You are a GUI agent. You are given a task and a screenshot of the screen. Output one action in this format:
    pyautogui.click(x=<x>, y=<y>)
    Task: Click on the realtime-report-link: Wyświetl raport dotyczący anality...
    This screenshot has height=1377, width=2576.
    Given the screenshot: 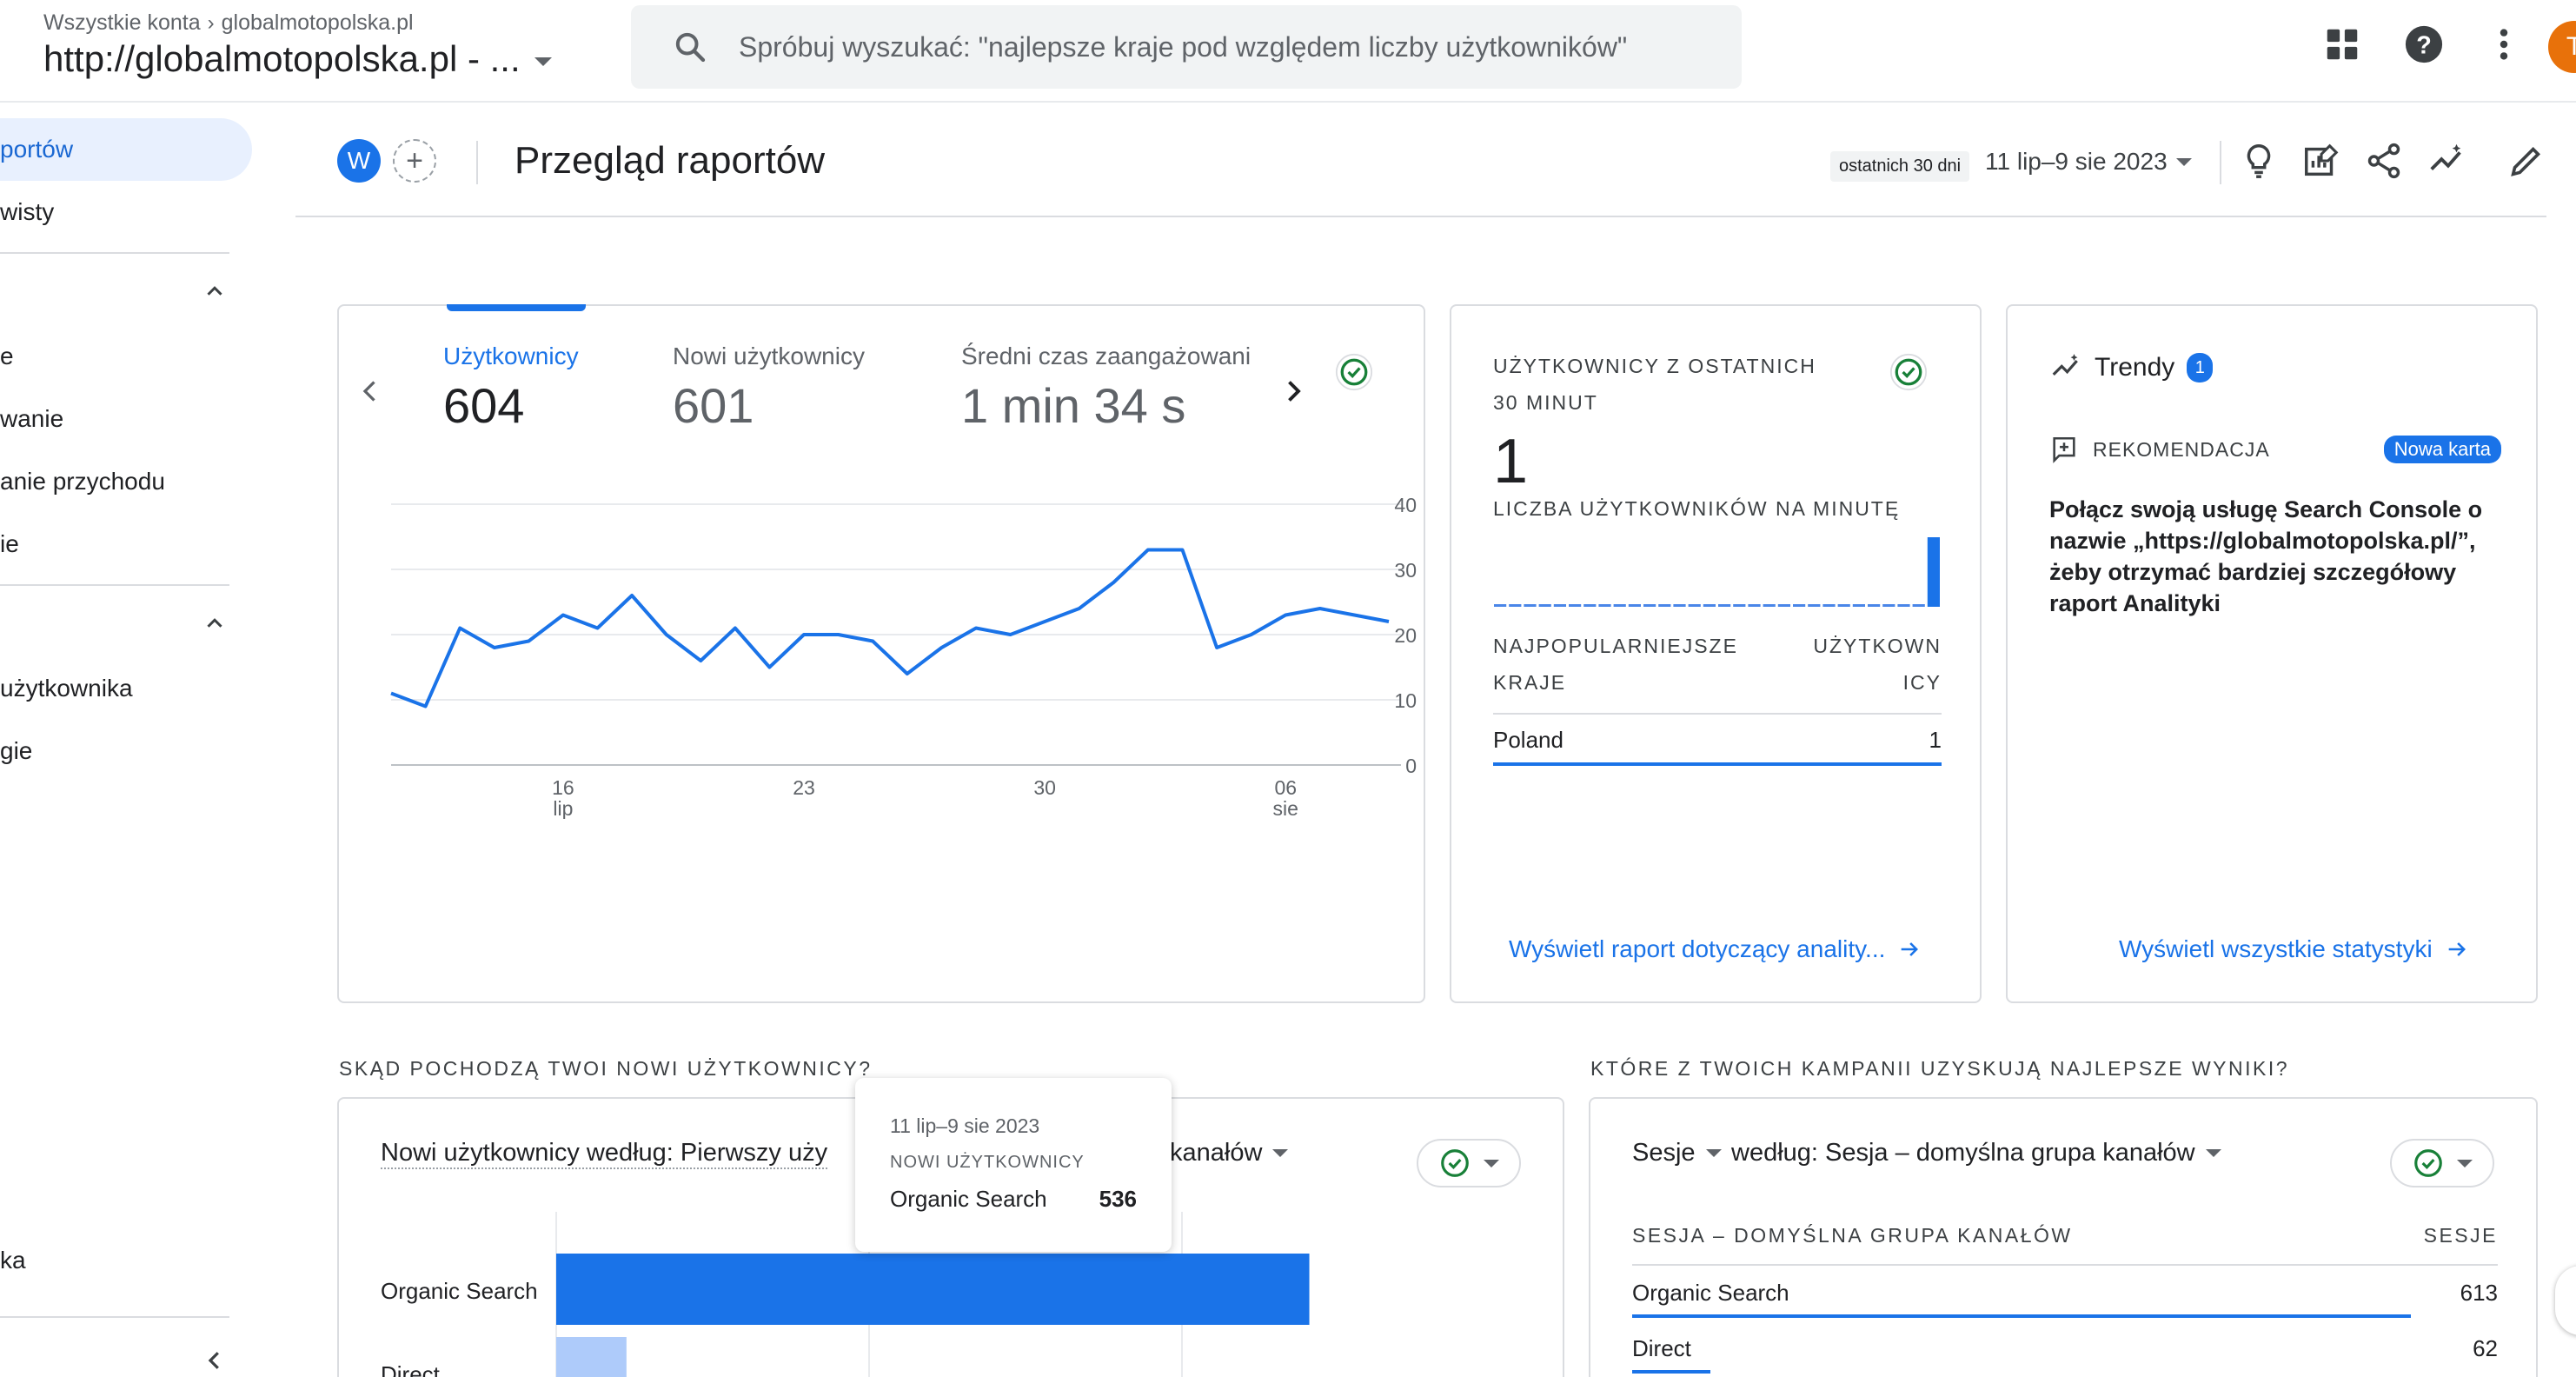 What is the action you would take?
    pyautogui.click(x=1715, y=949)
    